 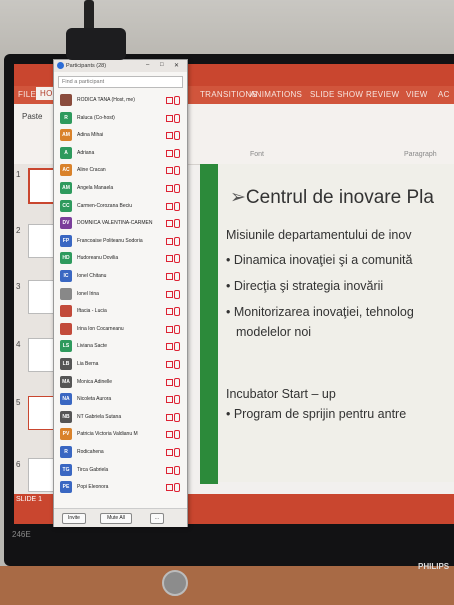 I want to click on participant-name: Ionel Irina, so click(x=88, y=293).